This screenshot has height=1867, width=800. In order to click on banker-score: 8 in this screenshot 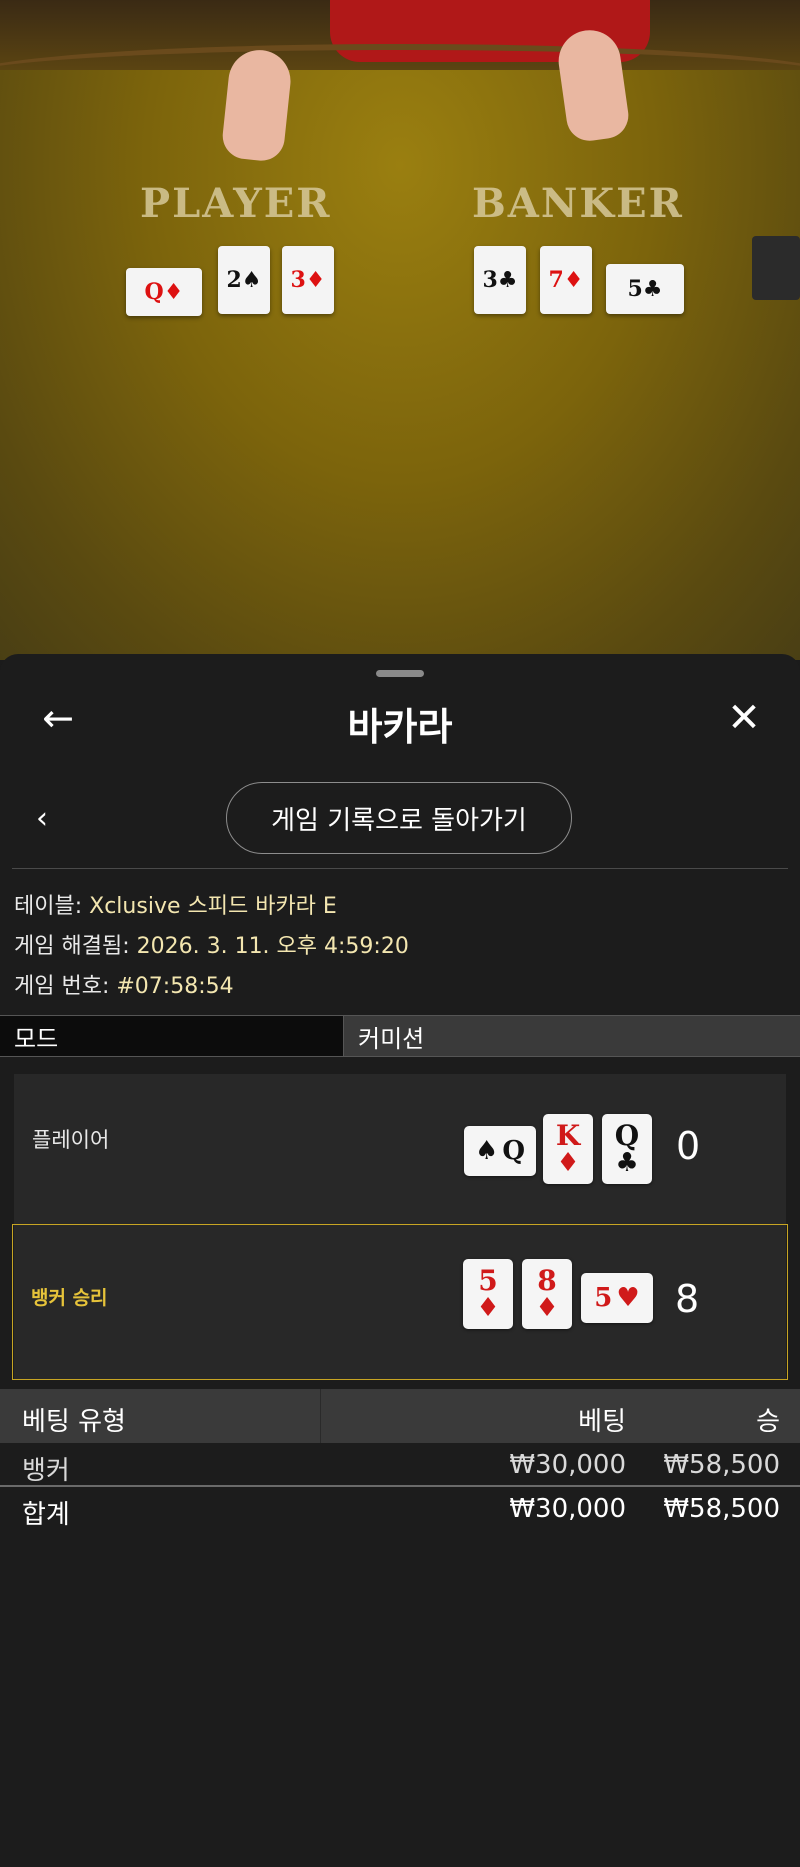, I will do `click(687, 1299)`.